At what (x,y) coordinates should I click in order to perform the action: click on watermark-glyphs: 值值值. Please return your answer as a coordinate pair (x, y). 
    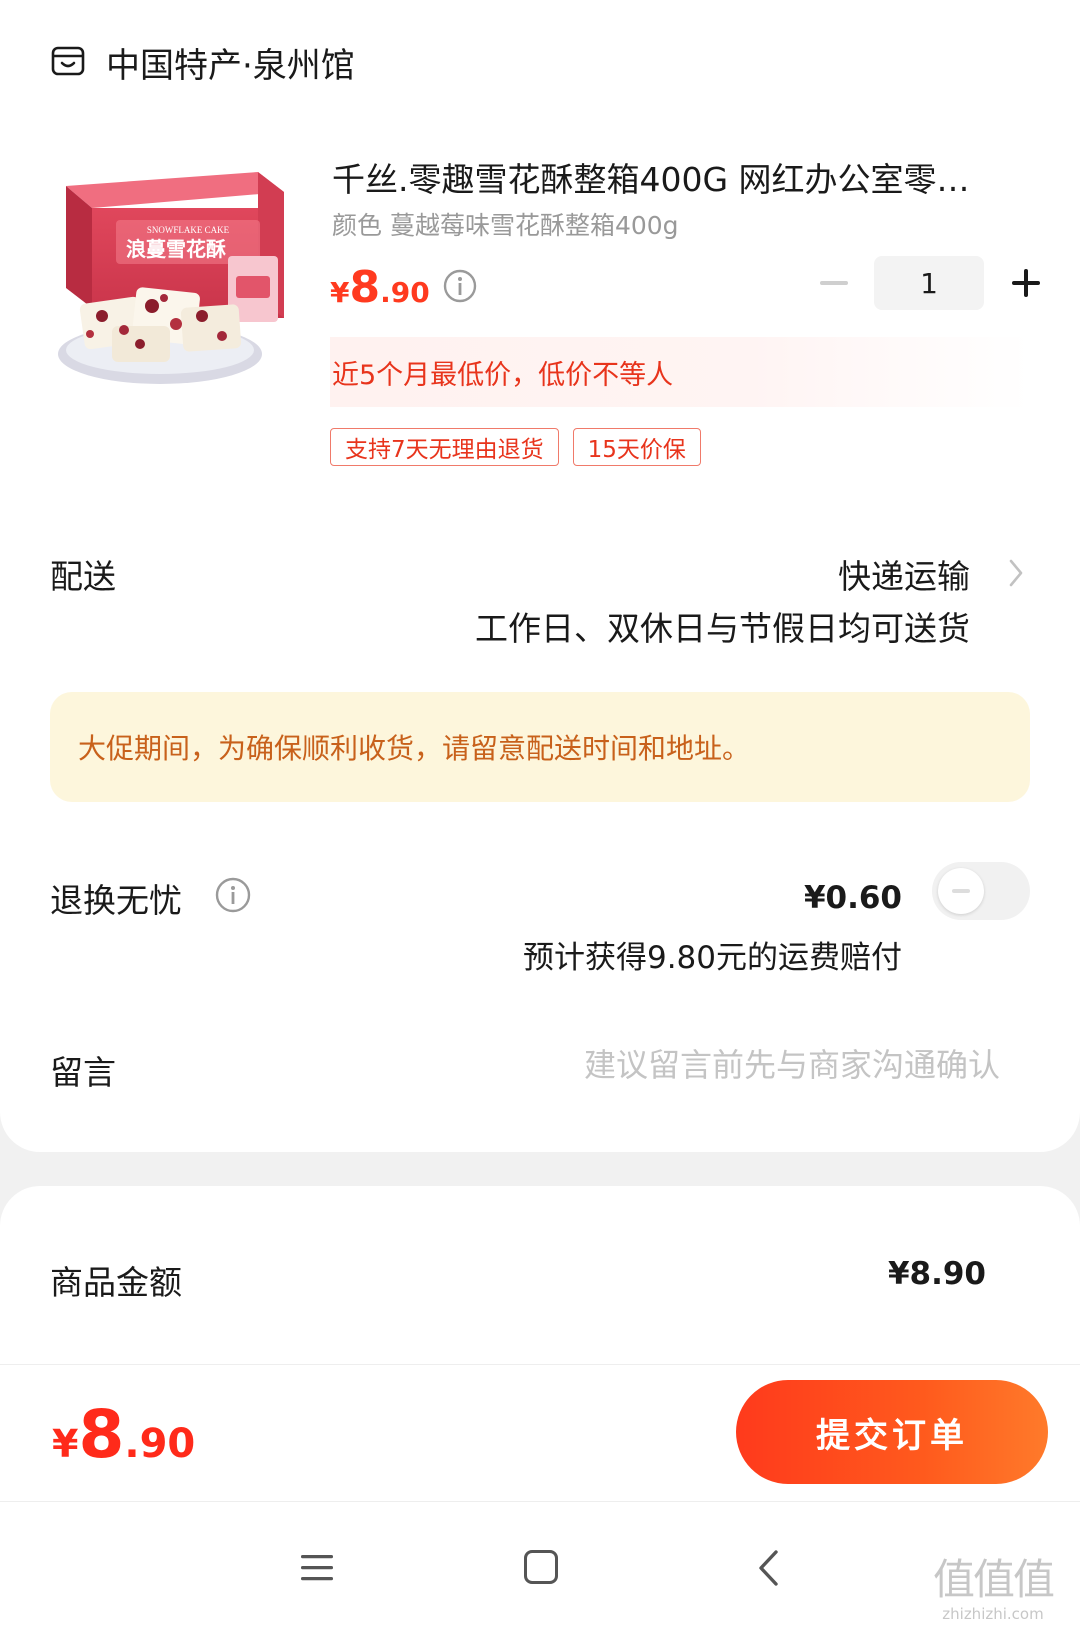
    Looking at the image, I should click on (993, 1579).